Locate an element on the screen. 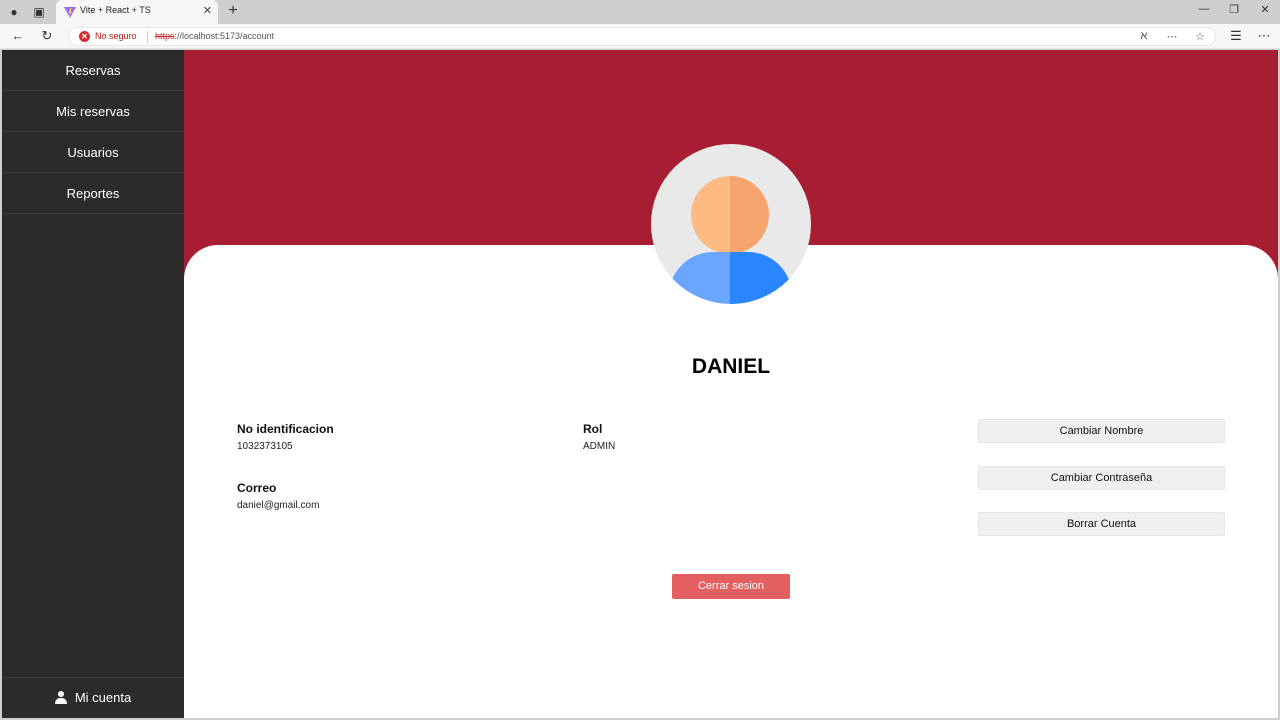  new-tab-icon: + is located at coordinates (233, 11).